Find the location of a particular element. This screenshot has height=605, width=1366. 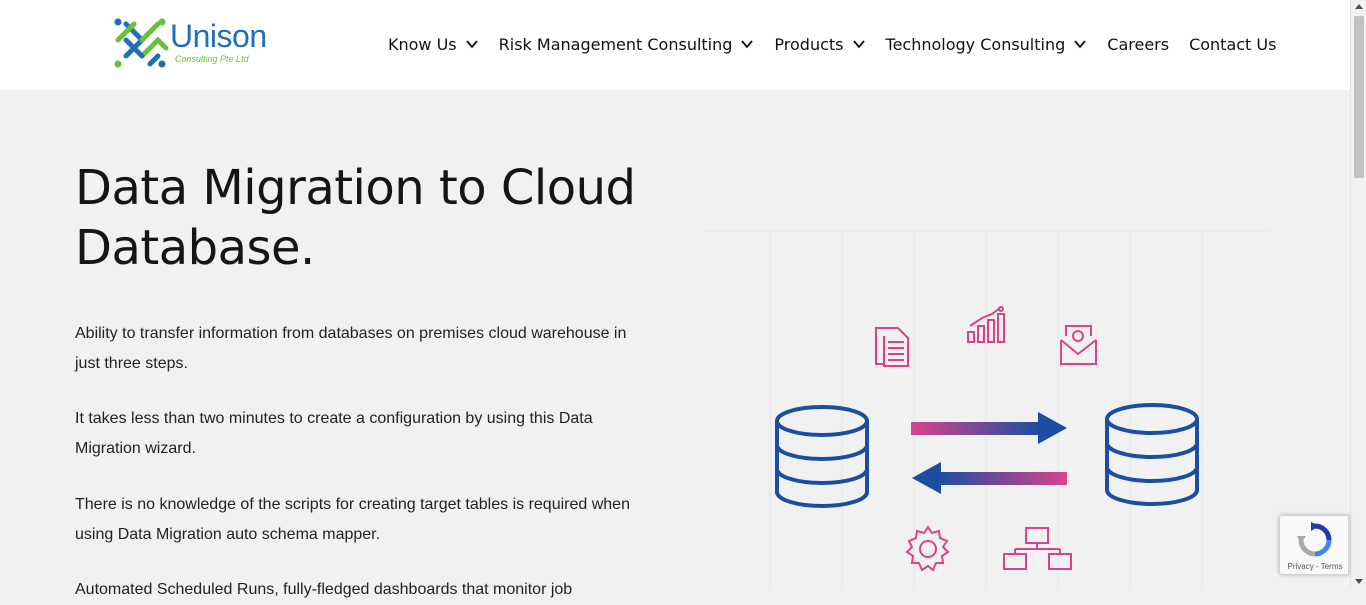

logo-tagline: Consulting Pte Ltd is located at coordinates (212, 59).